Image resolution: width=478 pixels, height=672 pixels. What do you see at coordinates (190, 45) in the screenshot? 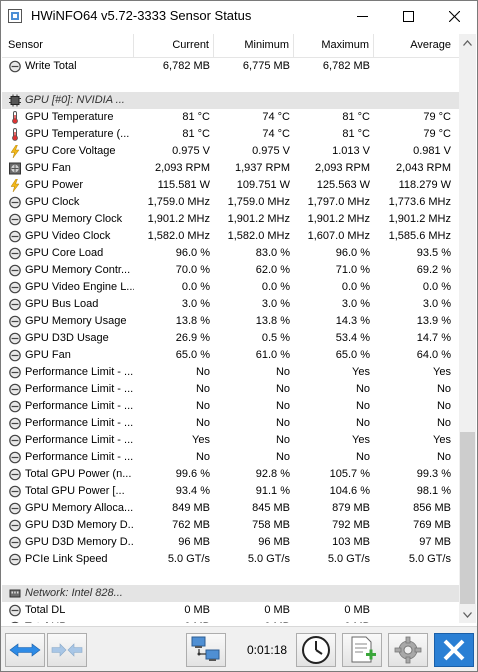
I see `column-header-current-label: Current` at bounding box center [190, 45].